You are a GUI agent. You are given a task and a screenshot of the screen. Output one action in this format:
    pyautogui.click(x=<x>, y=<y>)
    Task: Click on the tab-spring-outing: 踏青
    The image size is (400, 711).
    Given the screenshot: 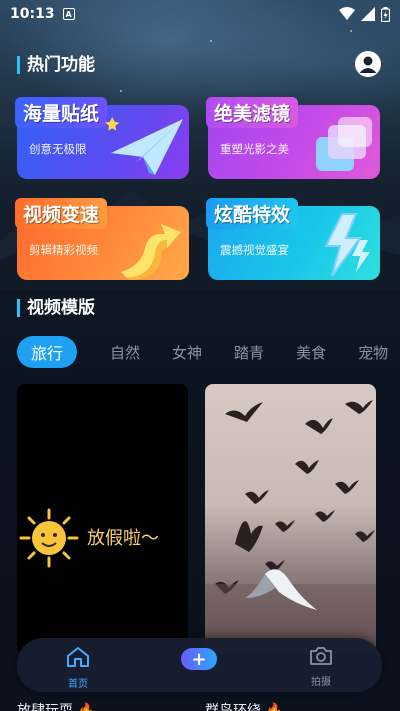 What is the action you would take?
    pyautogui.click(x=249, y=352)
    